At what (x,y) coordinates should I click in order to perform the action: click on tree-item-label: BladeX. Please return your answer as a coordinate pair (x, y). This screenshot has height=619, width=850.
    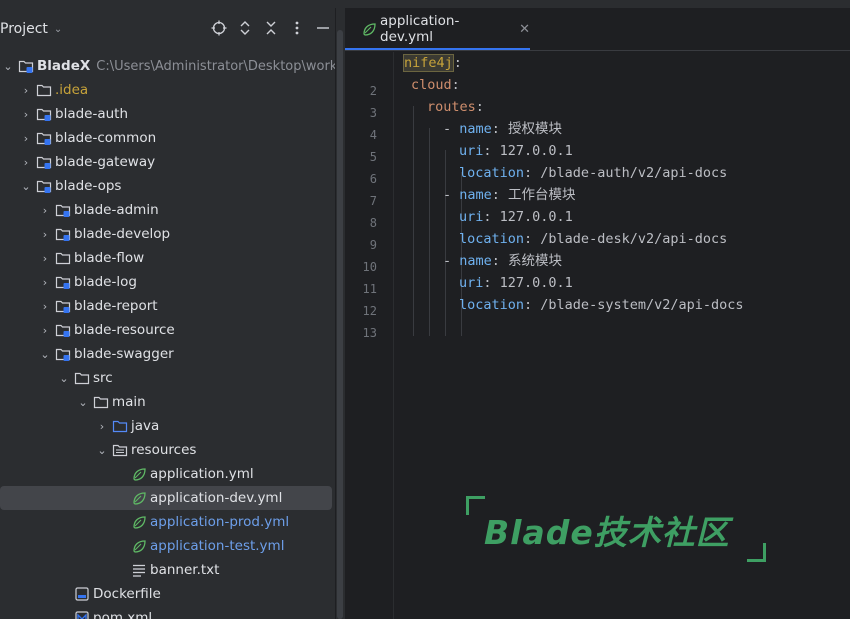
    Looking at the image, I should click on (64, 66).